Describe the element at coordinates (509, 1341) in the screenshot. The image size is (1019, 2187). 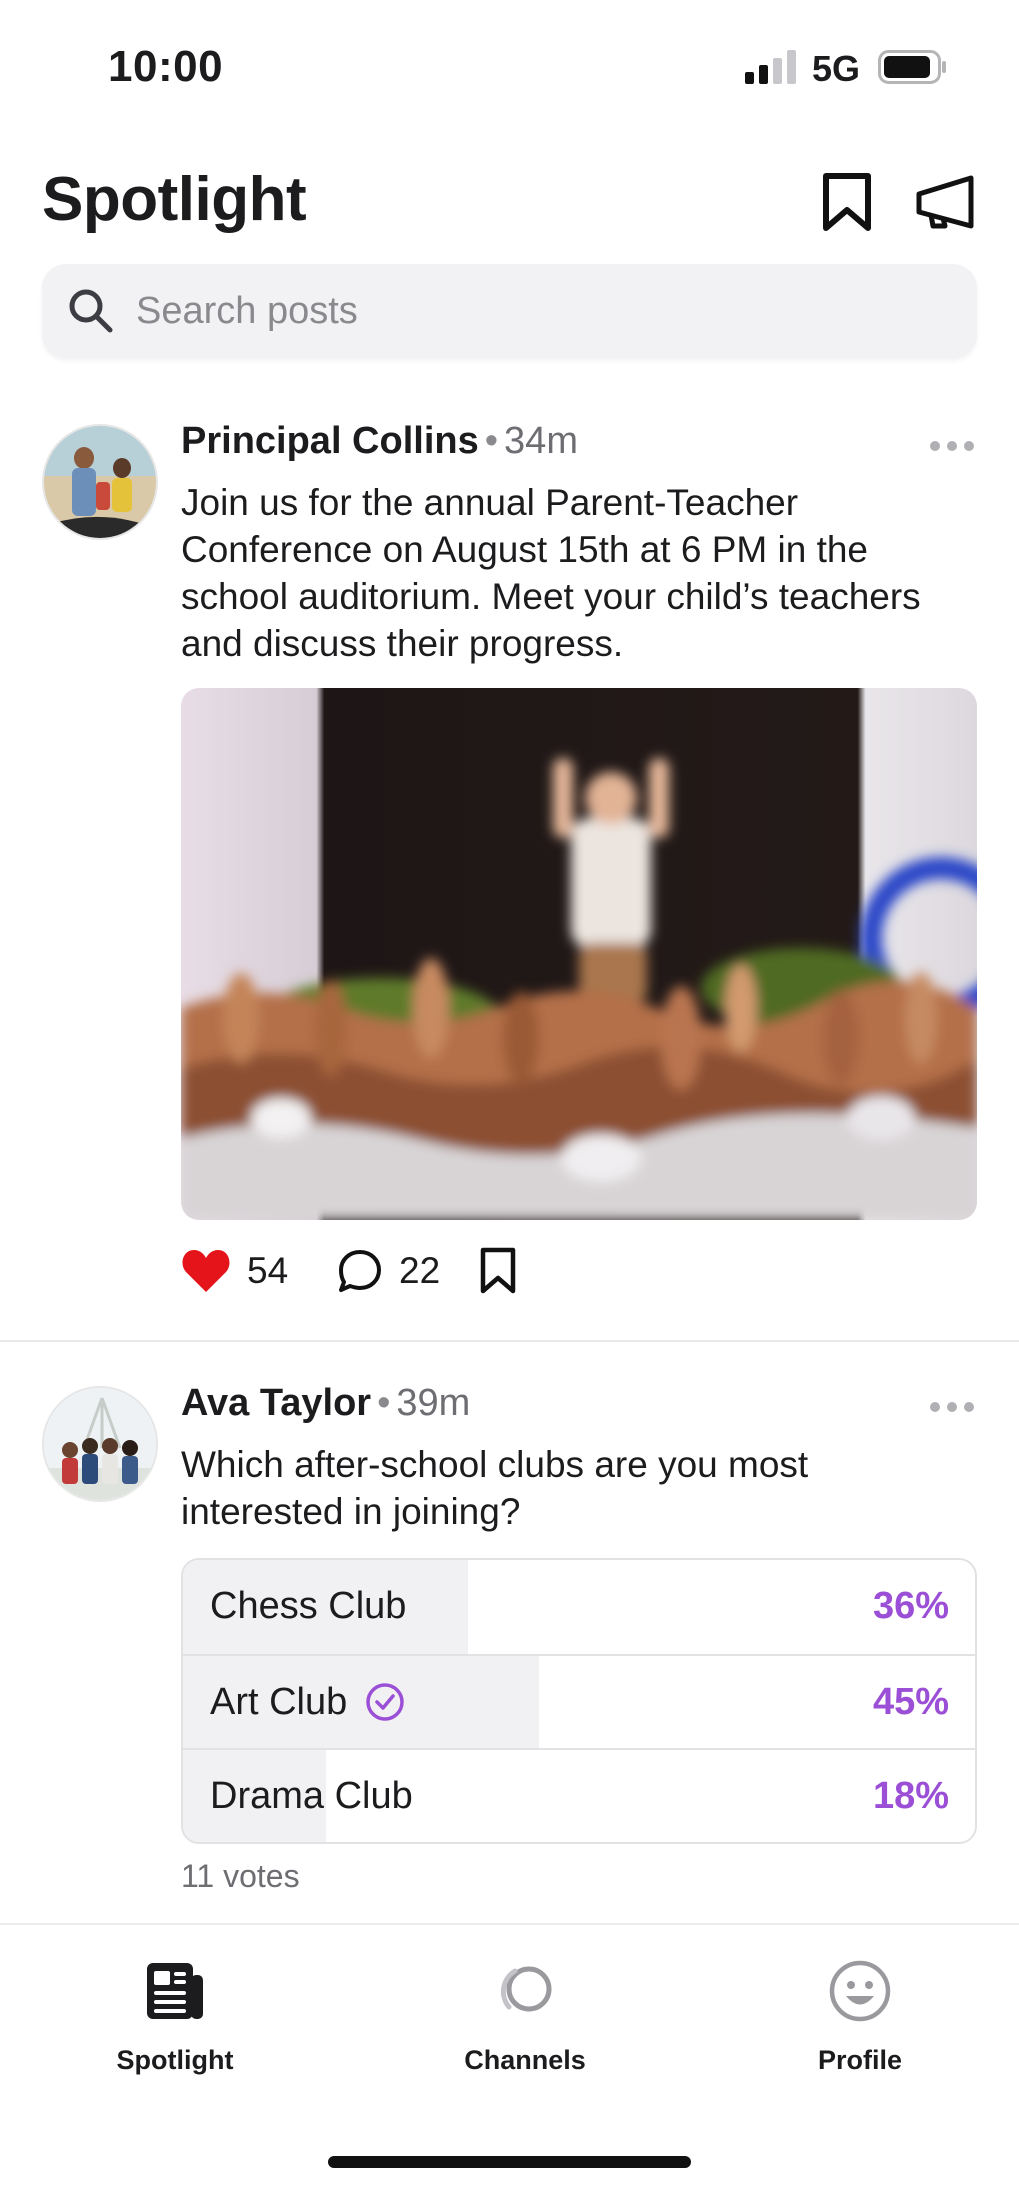
I see `post-divider` at that location.